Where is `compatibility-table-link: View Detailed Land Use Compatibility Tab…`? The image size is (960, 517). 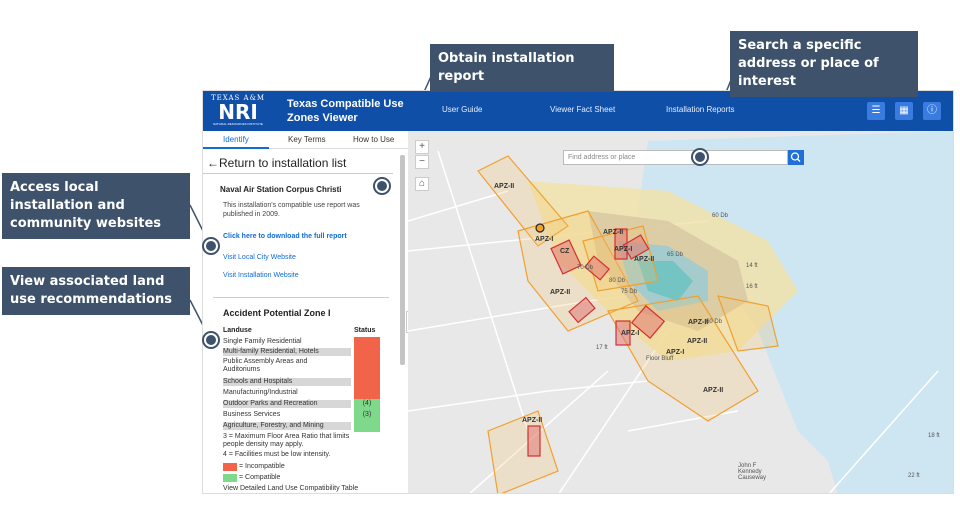
compatibility-table-link: View Detailed Land Use Compatibility Tab… is located at coordinates (290, 488).